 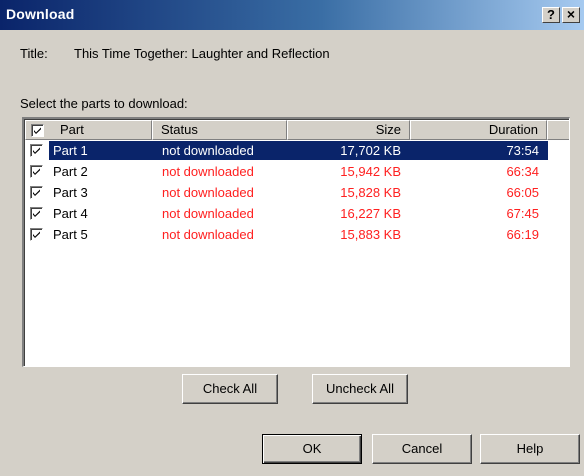 What do you see at coordinates (370, 213) in the screenshot?
I see `row-size: 16,227 KB` at bounding box center [370, 213].